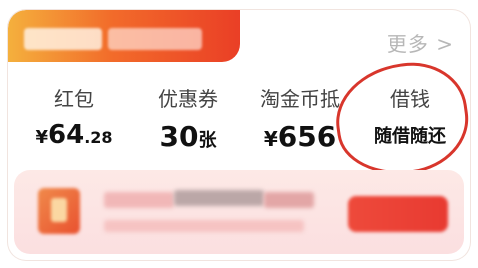  I want to click on stat-taojinbi: 淘金币抵 ¥656, so click(300, 111).